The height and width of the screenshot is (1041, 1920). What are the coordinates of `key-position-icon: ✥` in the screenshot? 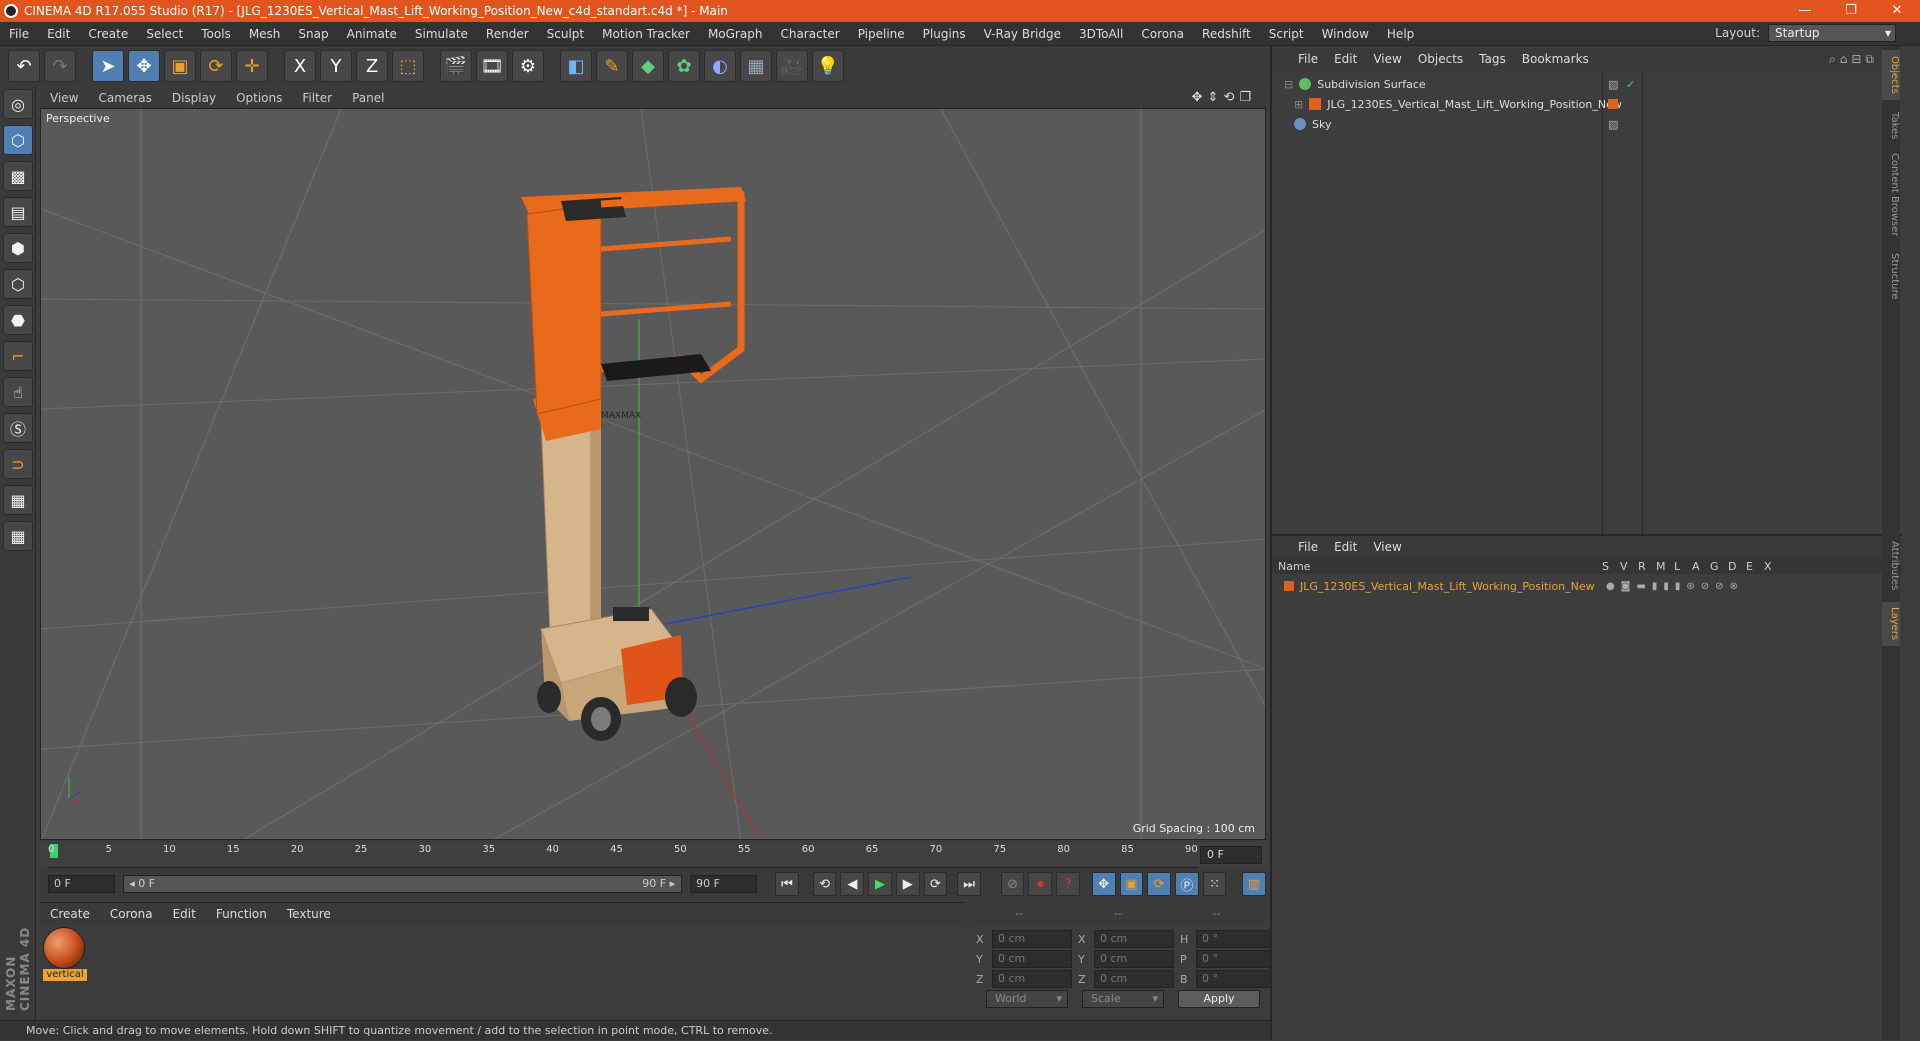 It's located at (1103, 884).